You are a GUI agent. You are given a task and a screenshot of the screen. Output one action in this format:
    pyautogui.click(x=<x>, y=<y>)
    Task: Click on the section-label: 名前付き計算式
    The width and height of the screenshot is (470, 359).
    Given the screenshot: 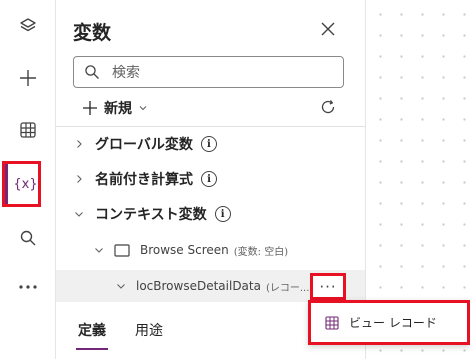 What is the action you would take?
    pyautogui.click(x=144, y=180)
    